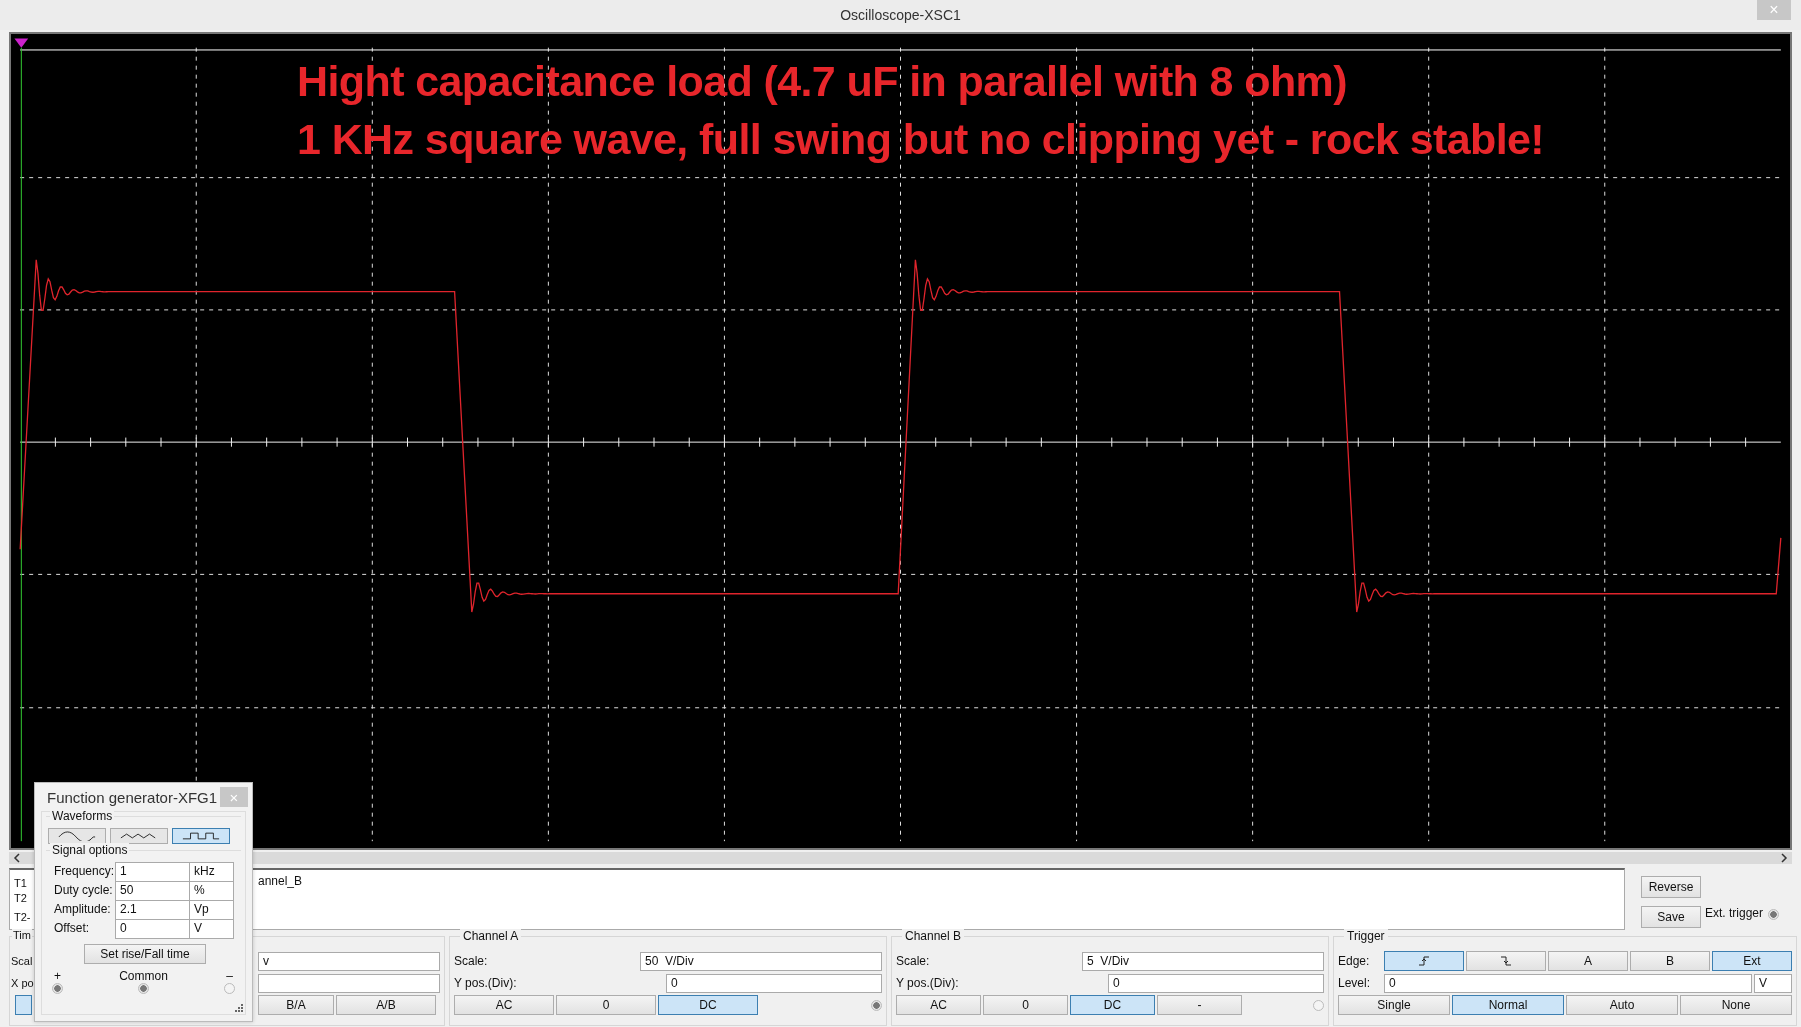  Describe the element at coordinates (22, 917) in the screenshot. I see `row-label: T2-` at that location.